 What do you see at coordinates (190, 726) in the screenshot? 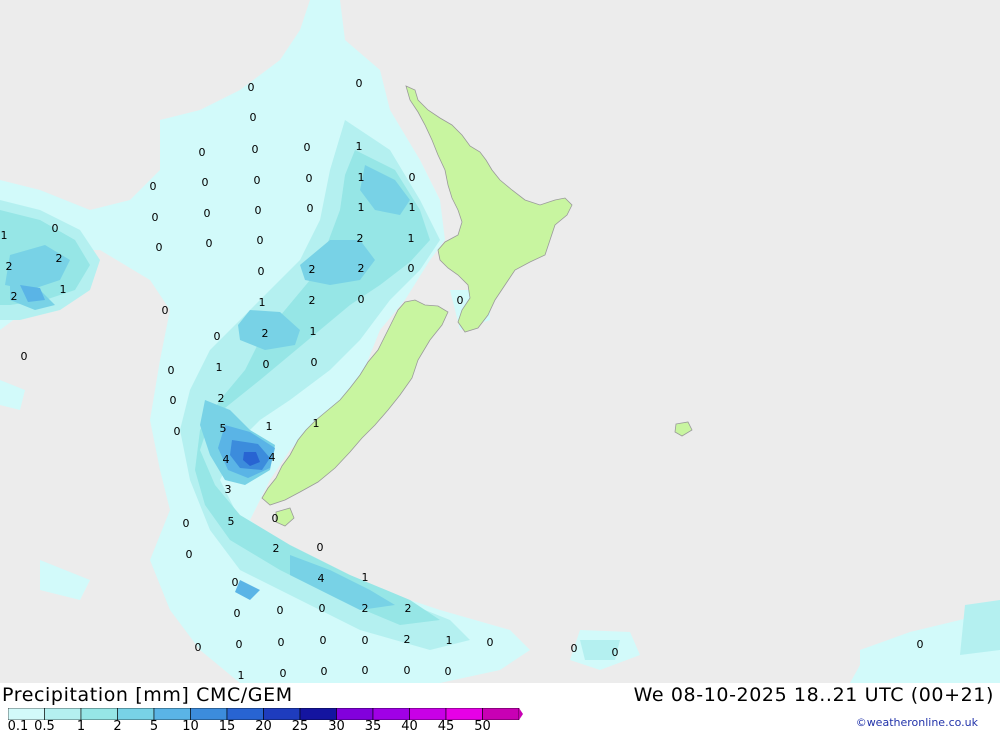
I see `legend-label: 10` at bounding box center [190, 726].